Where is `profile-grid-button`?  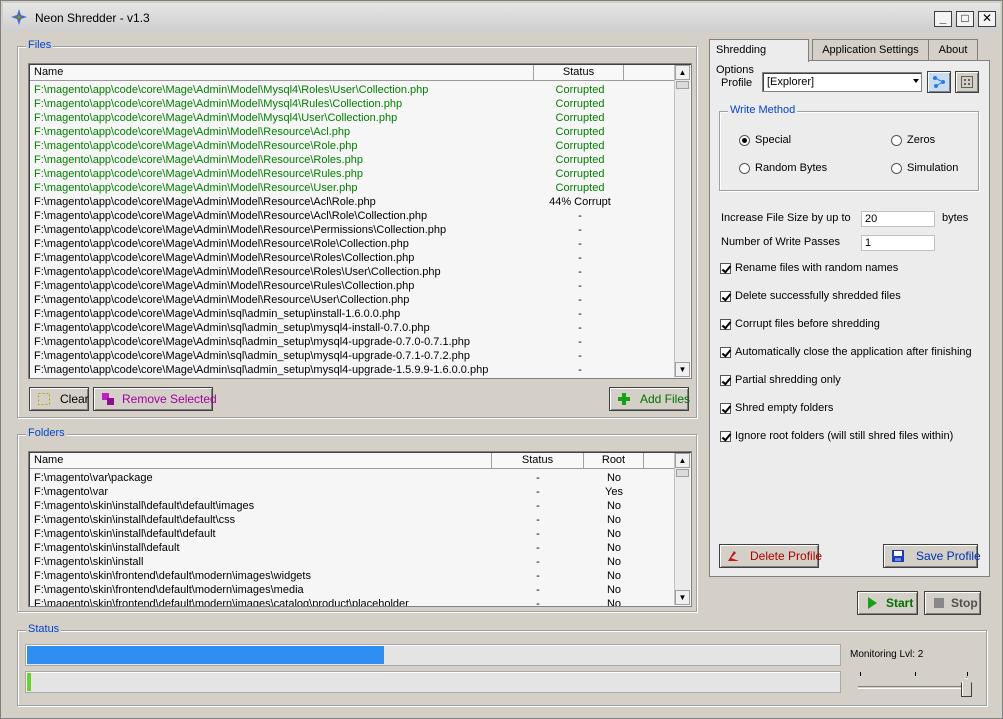 profile-grid-button is located at coordinates (967, 82).